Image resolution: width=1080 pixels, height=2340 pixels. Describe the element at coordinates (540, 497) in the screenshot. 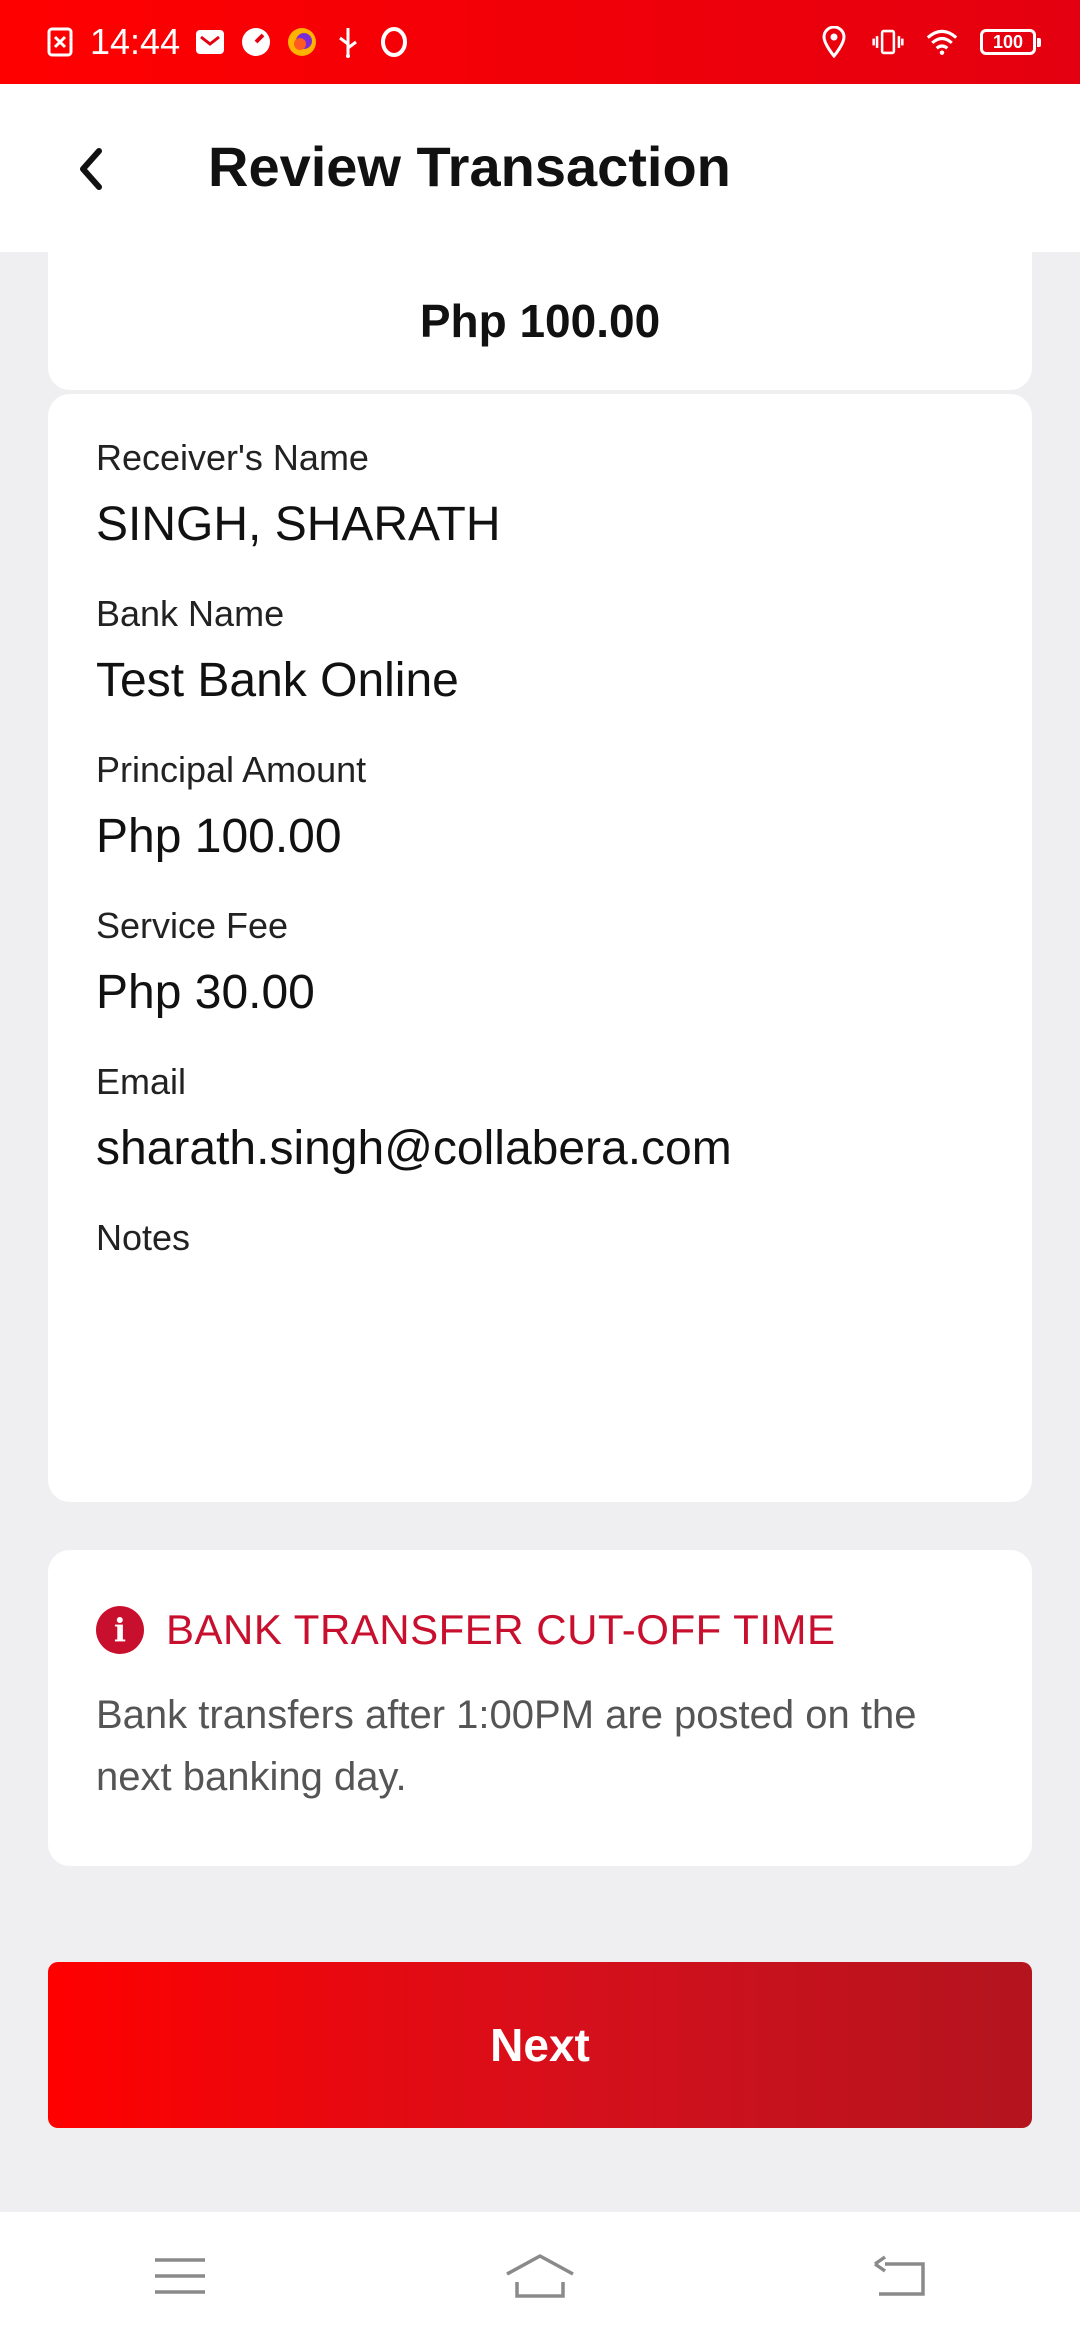

I see `field-receiver-name: Receiver's Name SINGH, SHARATH` at that location.